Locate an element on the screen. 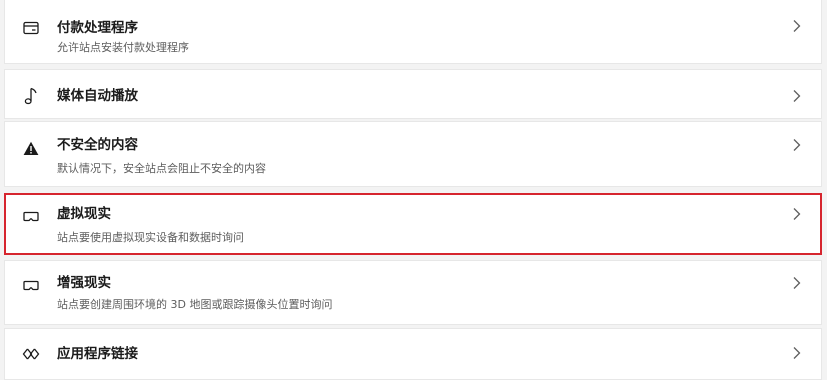  payment-handlers-subtitle: 允许站点安装付款处理程序 is located at coordinates (123, 47).